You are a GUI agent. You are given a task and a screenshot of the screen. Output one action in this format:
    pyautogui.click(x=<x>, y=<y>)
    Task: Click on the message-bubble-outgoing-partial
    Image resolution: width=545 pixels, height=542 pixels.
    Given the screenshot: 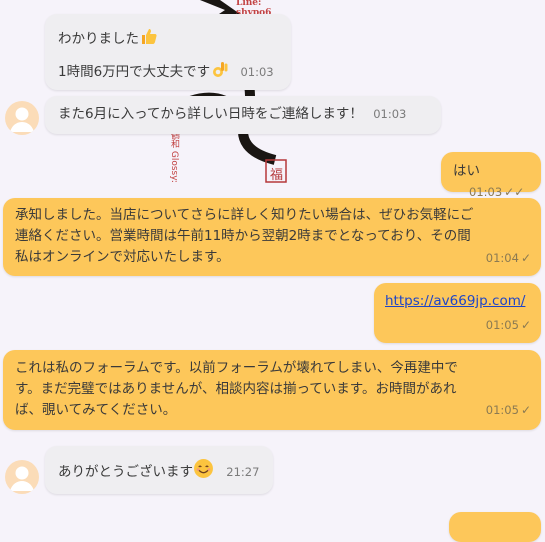 What is the action you would take?
    pyautogui.click(x=495, y=527)
    